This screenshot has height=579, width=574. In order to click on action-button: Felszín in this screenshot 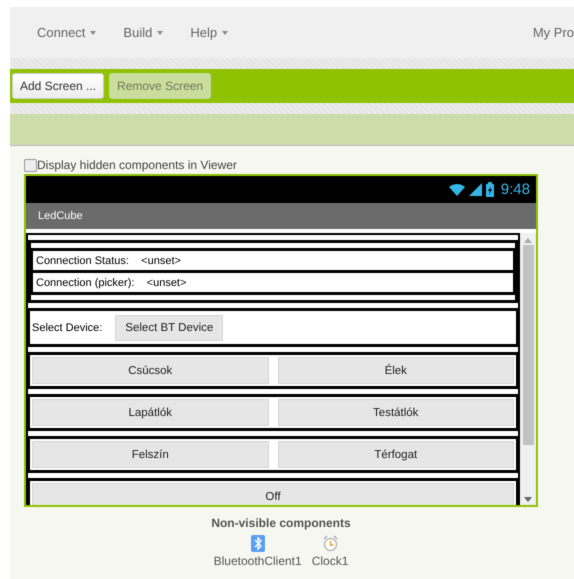, I will do `click(150, 454)`.